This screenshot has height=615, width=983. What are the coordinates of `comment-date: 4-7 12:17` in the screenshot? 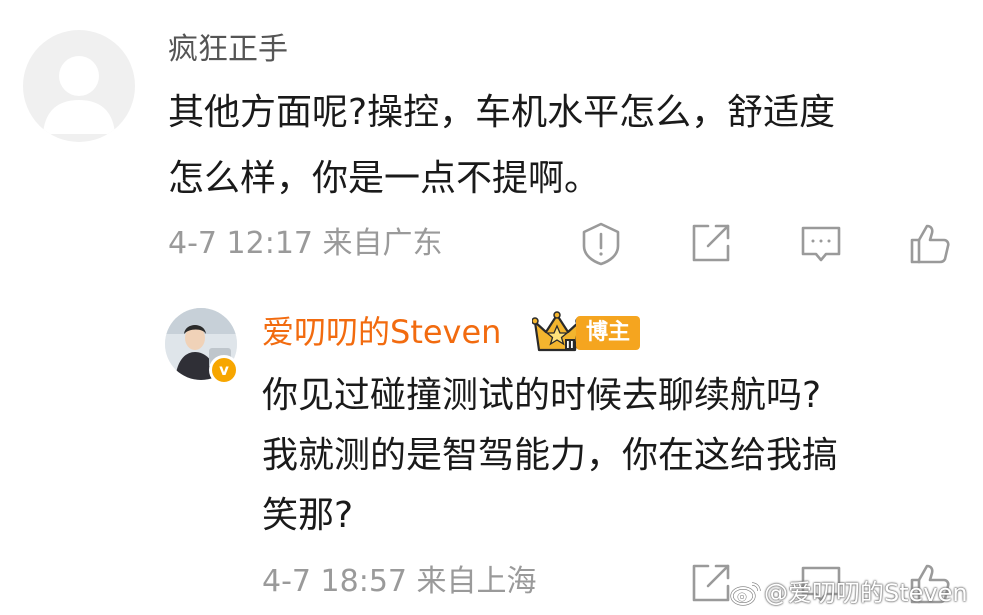 It's located at (240, 243).